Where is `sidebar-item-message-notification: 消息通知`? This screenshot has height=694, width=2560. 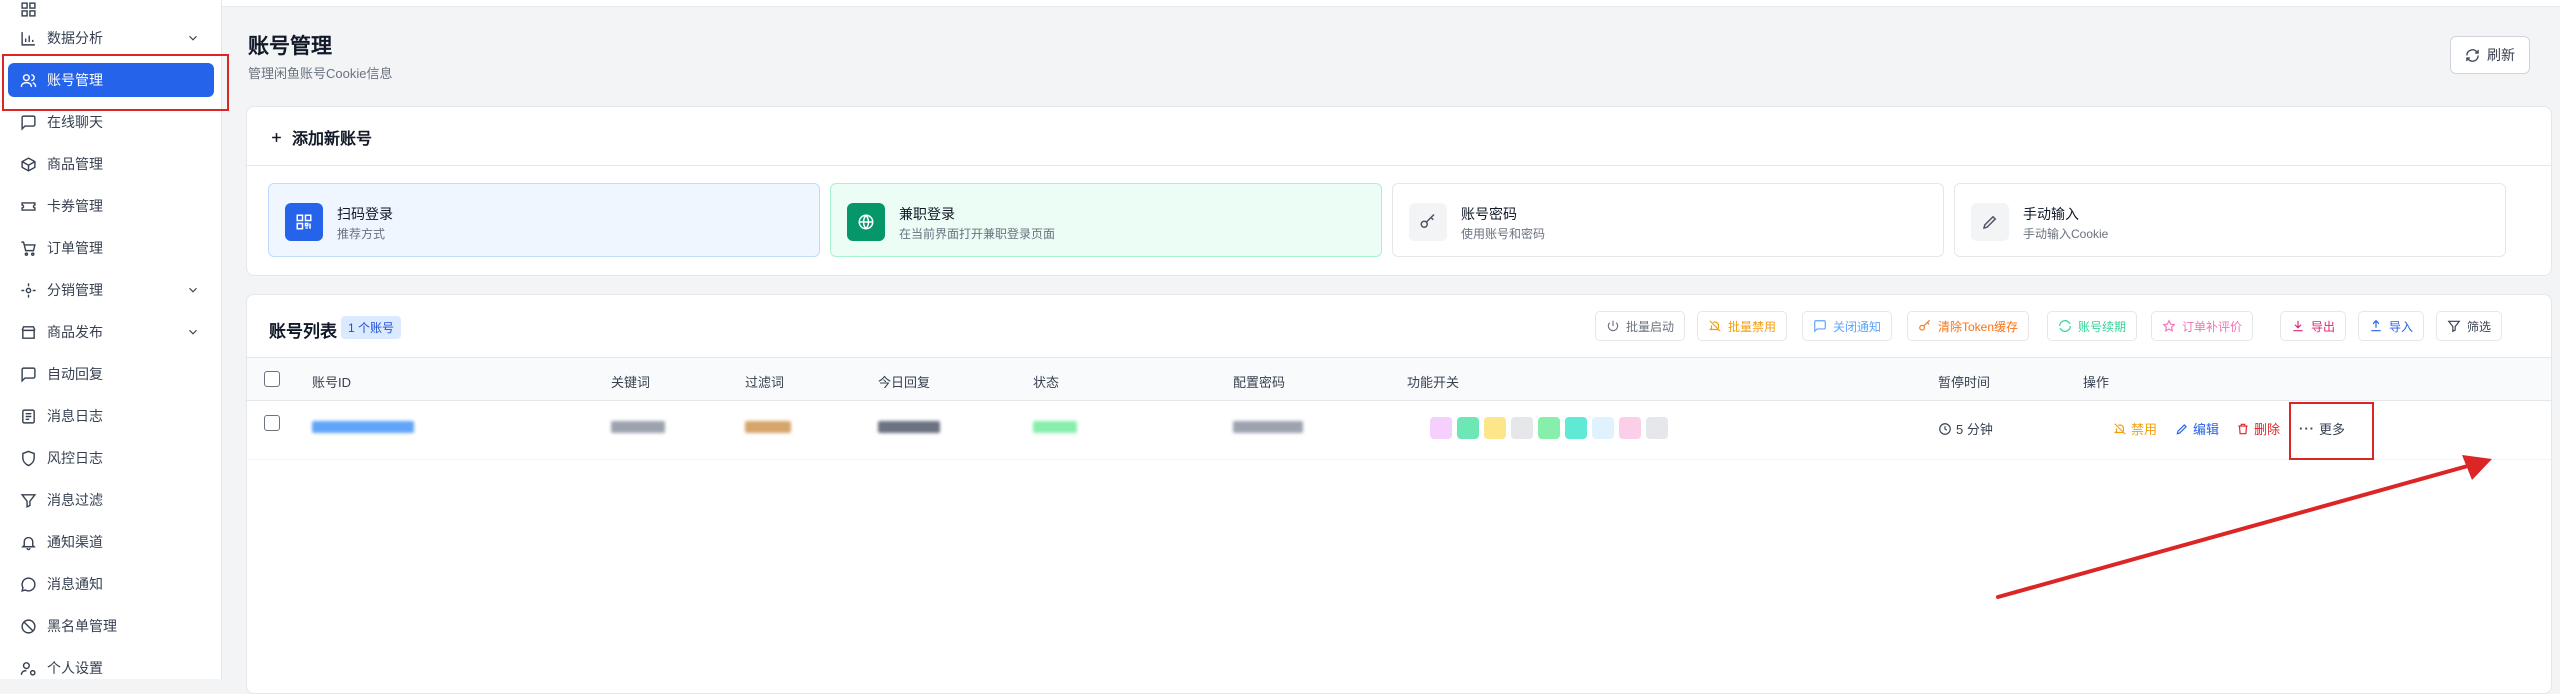
sidebar-item-message-notification: 消息通知 is located at coordinates (111, 584).